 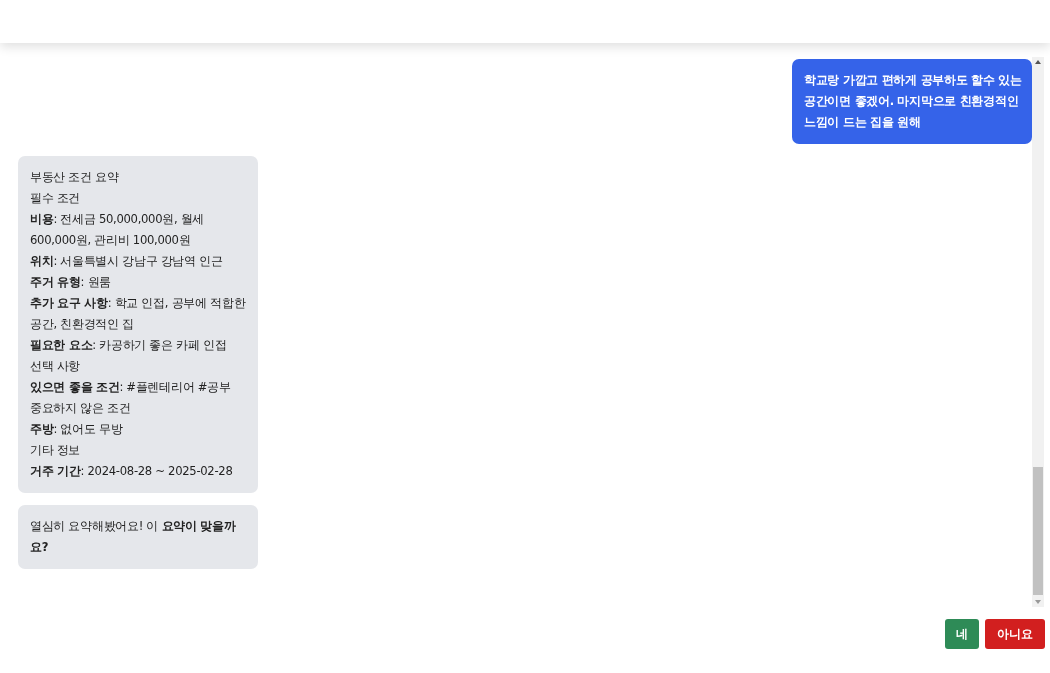 What do you see at coordinates (138, 314) in the screenshot?
I see `message-text: 추가 요구 사항: 학교 인접, 공부에 적합한 공간, 친환경적인 집` at bounding box center [138, 314].